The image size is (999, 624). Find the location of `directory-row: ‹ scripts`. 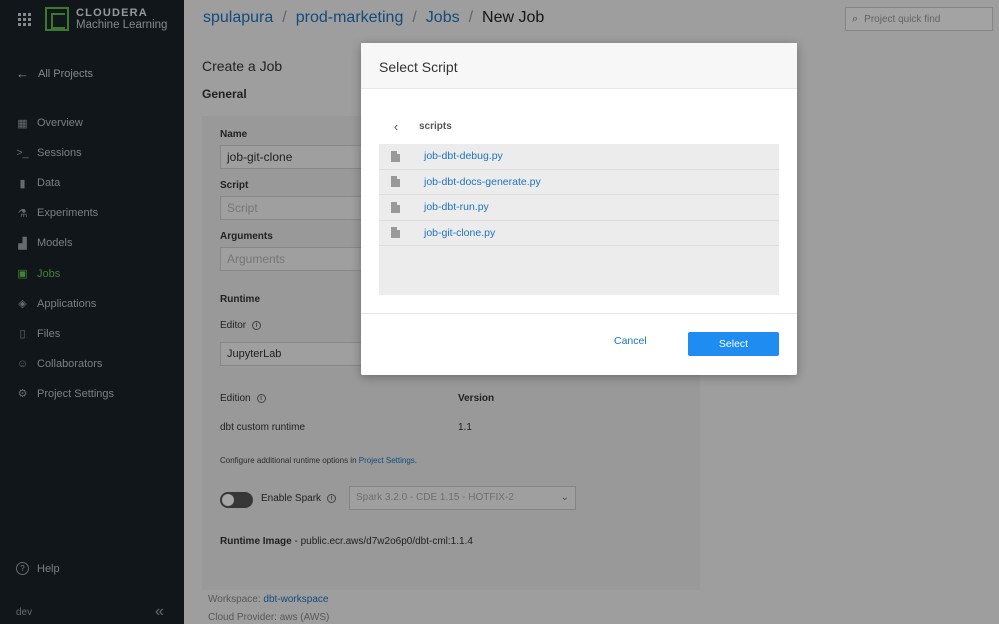

directory-row: ‹ scripts is located at coordinates (421, 126).